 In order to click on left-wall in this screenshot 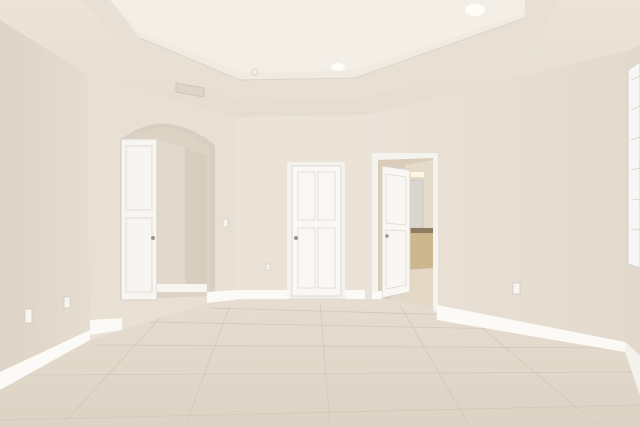, I will do `click(45, 196)`.